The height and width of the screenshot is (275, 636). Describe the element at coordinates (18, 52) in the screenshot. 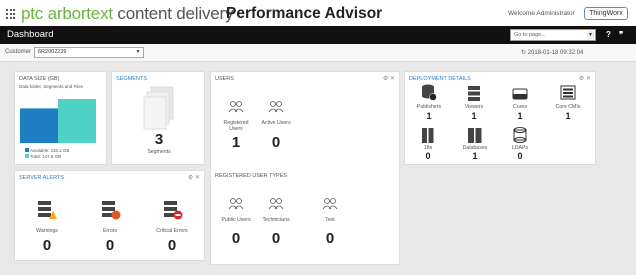

I see `customer-label: Customer` at that location.